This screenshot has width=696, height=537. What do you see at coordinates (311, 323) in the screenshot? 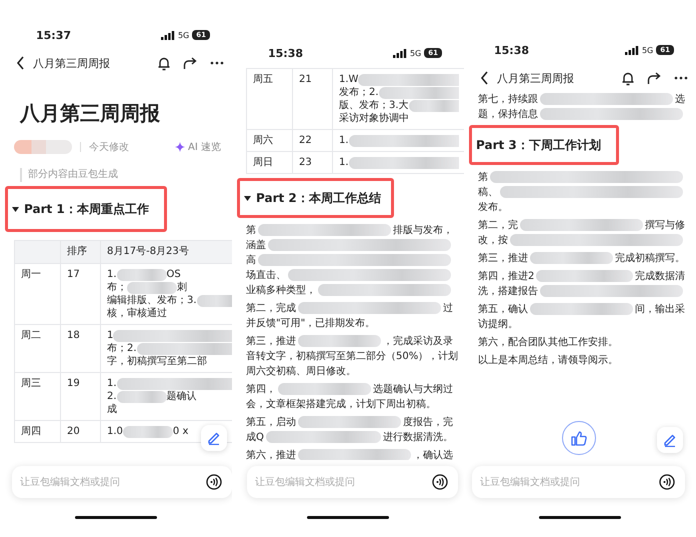
I see `paragraph-text: 并反馈"可用"，已排期发布。` at bounding box center [311, 323].